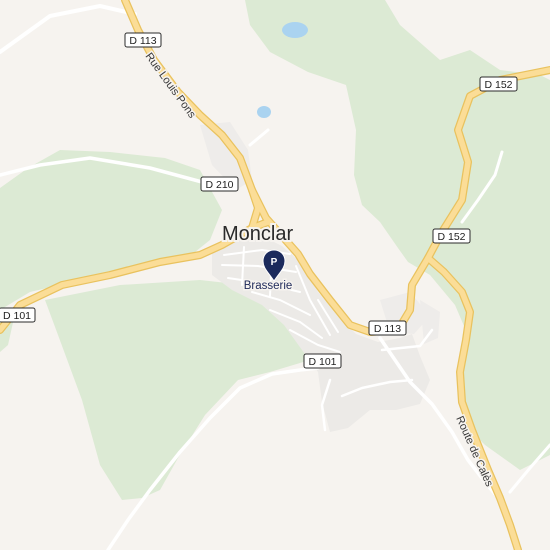  Describe the element at coordinates (257, 234) in the screenshot. I see `town-label: Monclar` at that location.